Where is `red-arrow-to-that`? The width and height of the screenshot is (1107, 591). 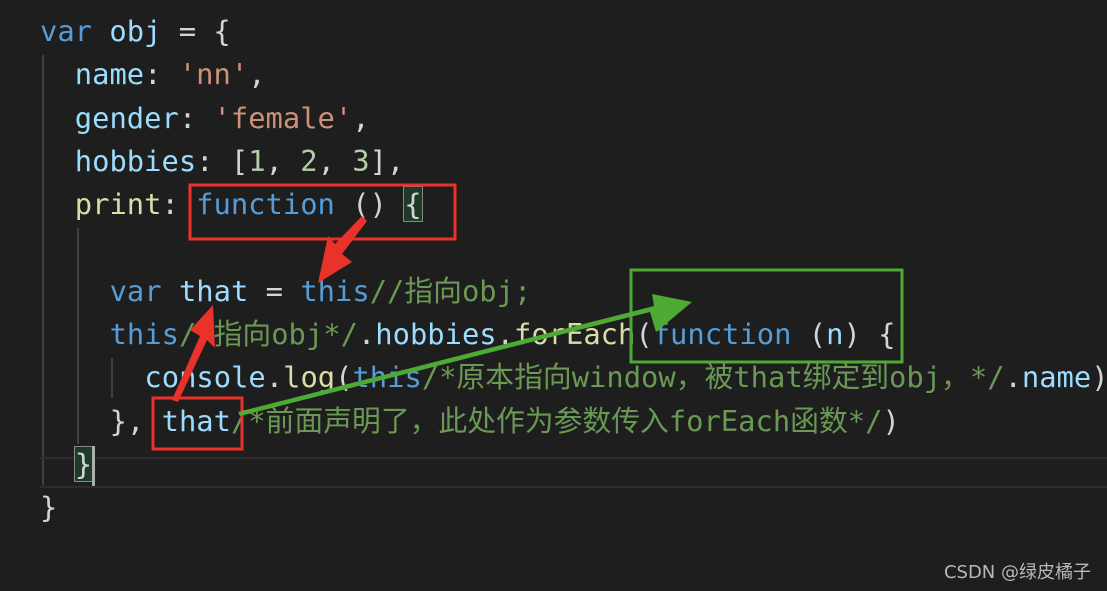
red-arrow-to-that is located at coordinates (193, 353).